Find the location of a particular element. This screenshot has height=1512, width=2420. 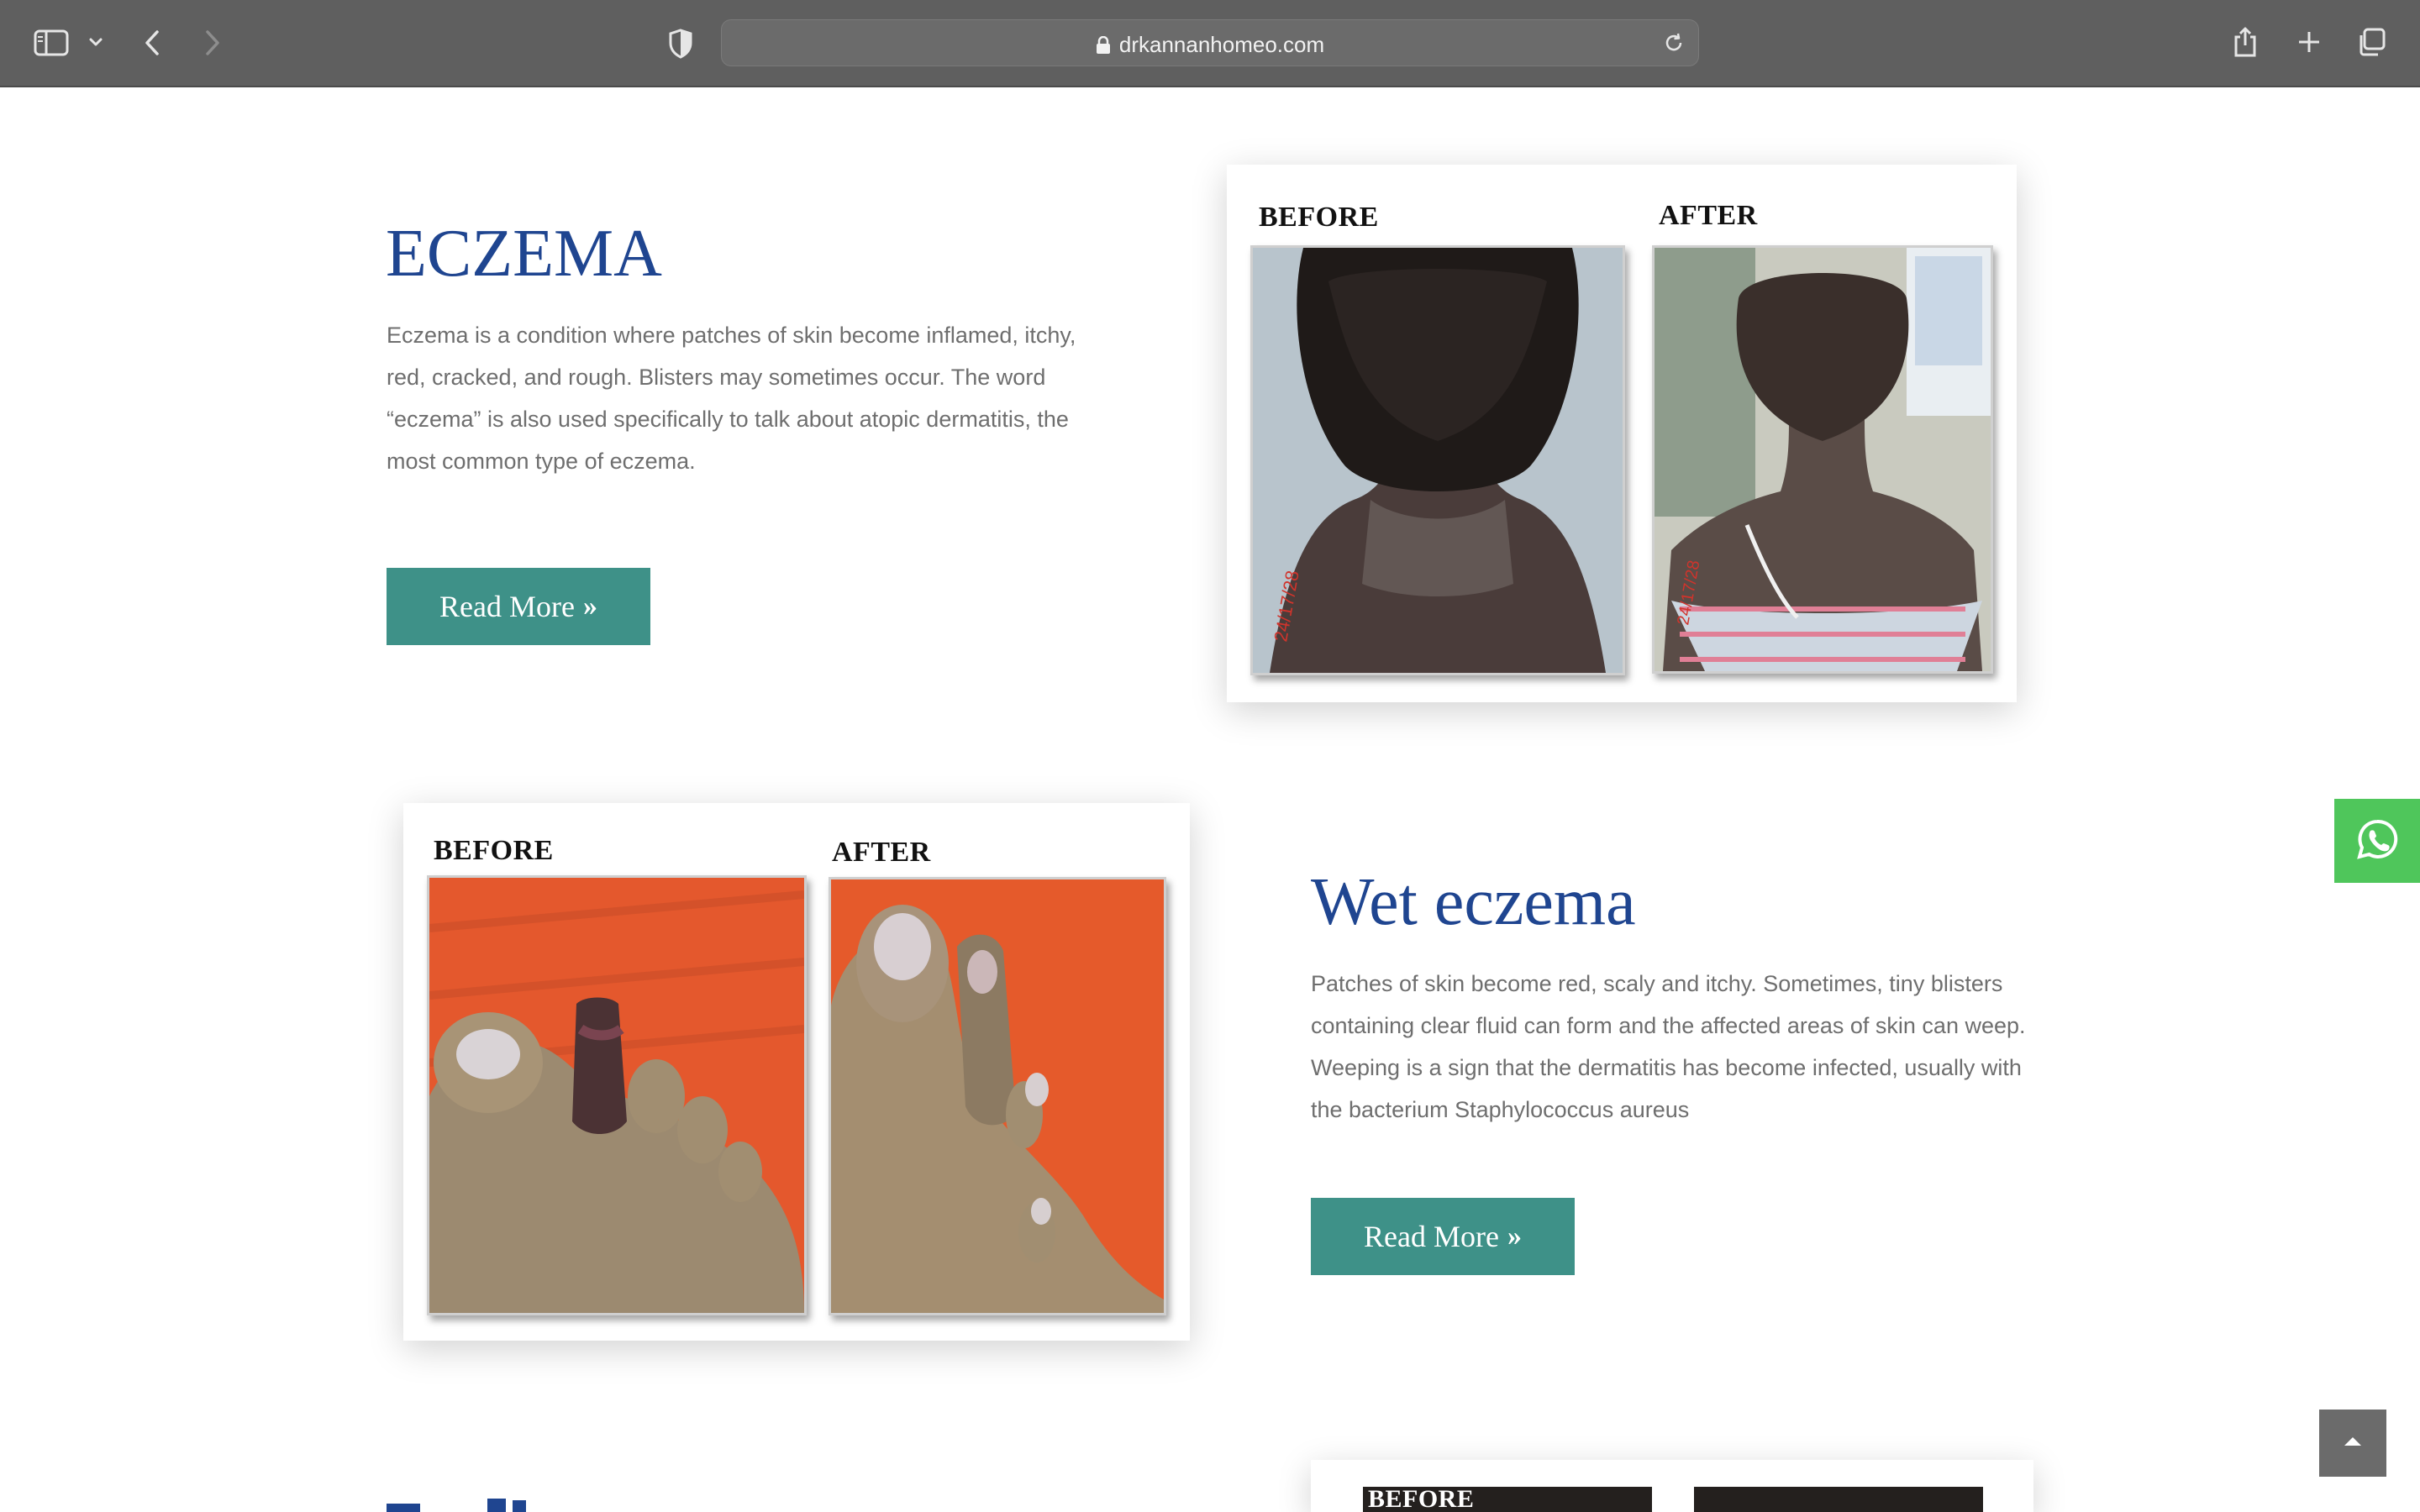

before-after-card-wet-eczema: BEFORE AFTER is located at coordinates (796, 1072).